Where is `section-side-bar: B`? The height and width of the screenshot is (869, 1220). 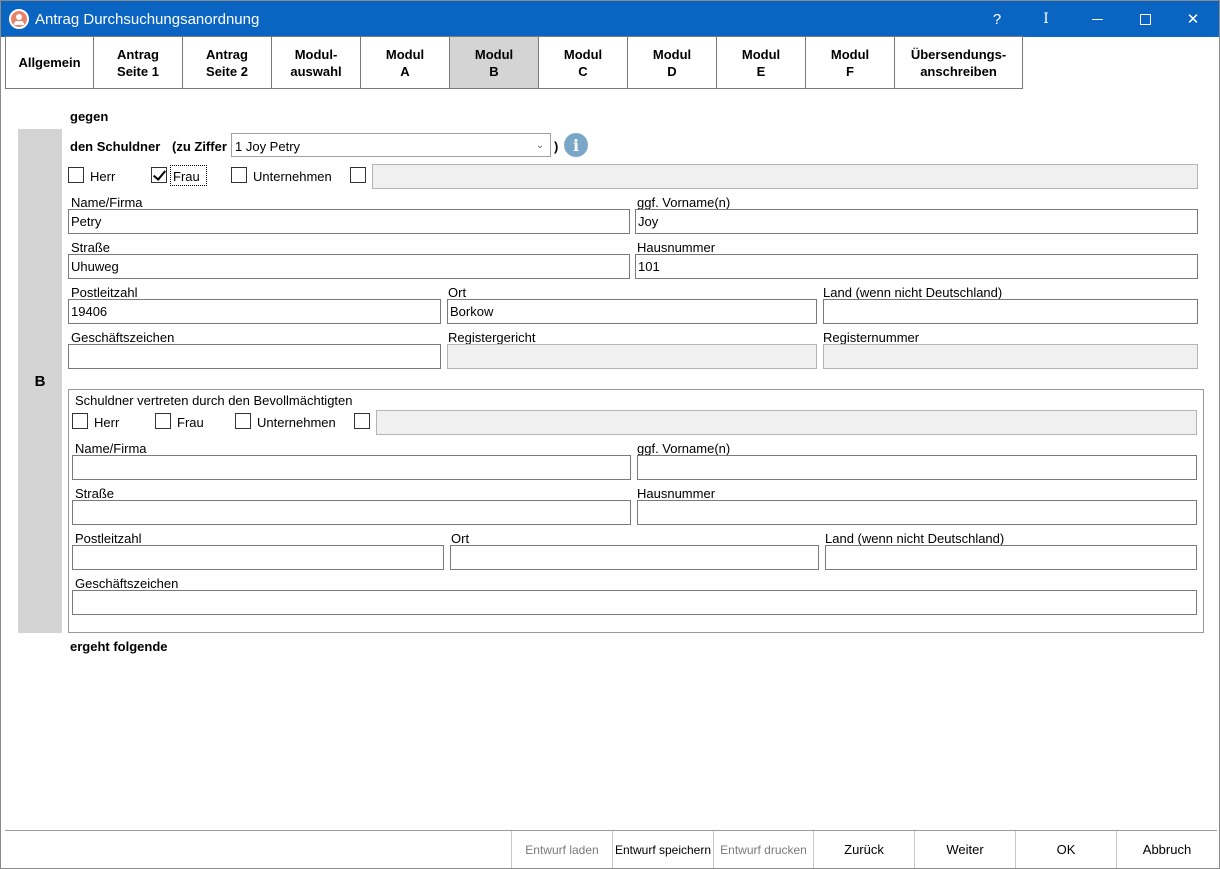 section-side-bar: B is located at coordinates (40, 381).